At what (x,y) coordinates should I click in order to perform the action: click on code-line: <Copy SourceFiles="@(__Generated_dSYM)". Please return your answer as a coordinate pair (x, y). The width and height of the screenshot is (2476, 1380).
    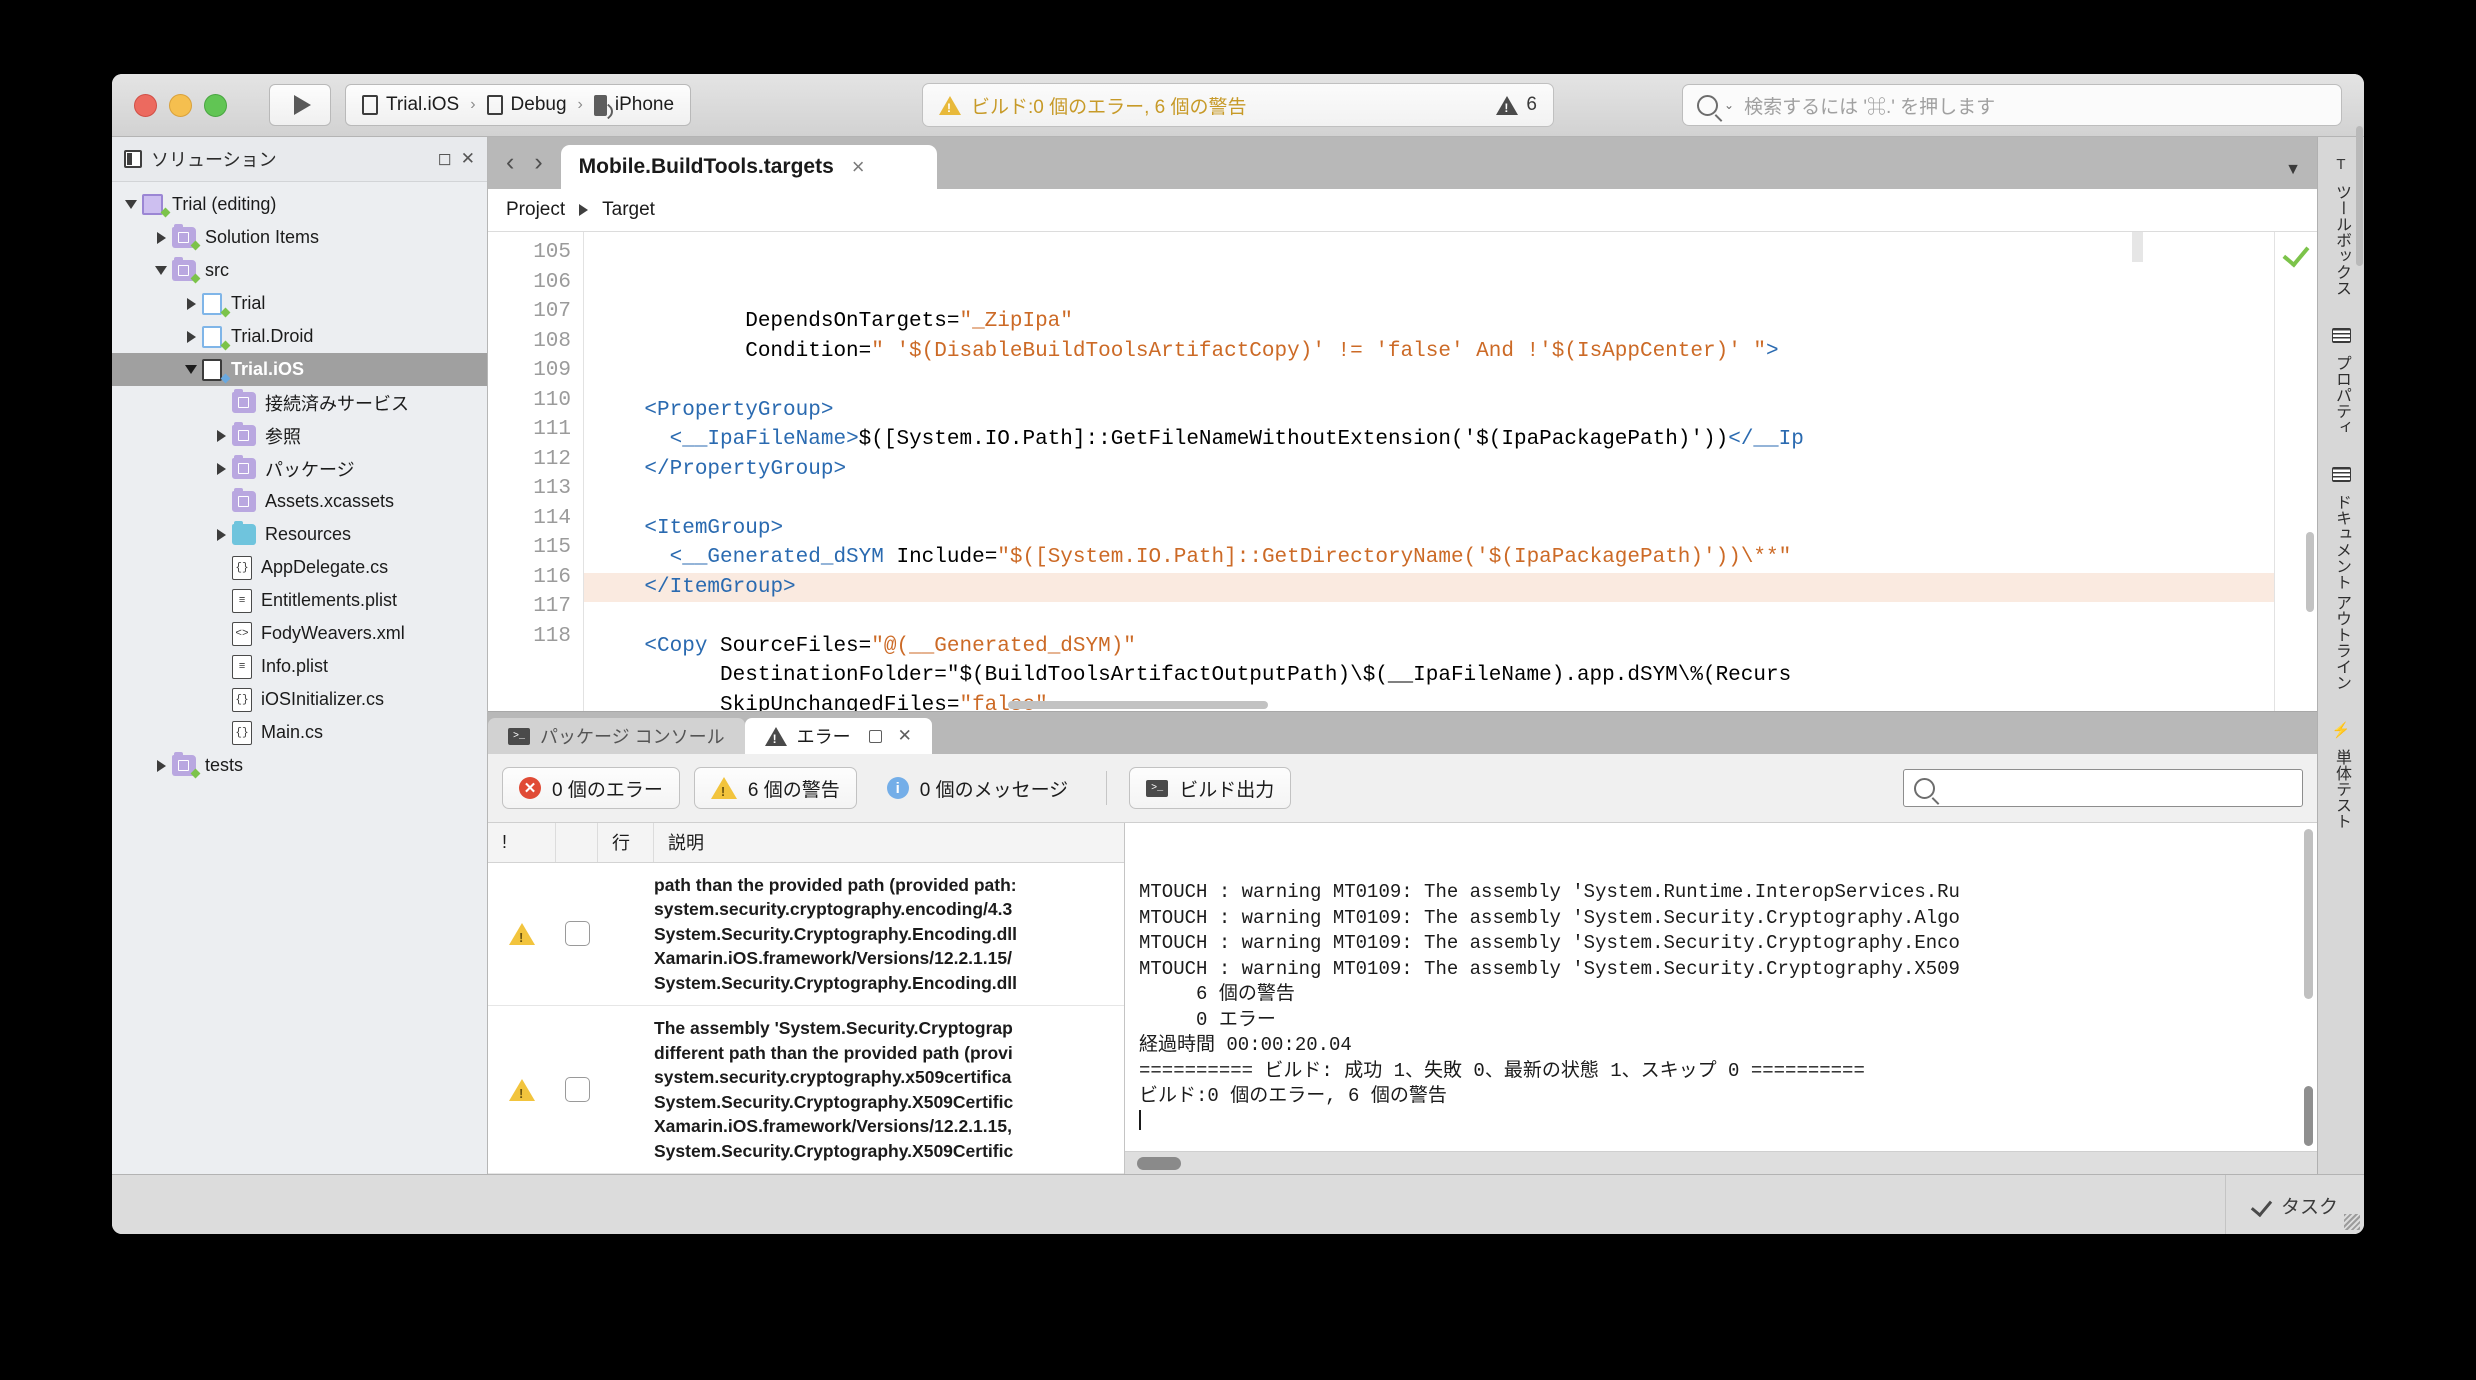
    Looking at the image, I should click on (1429, 647).